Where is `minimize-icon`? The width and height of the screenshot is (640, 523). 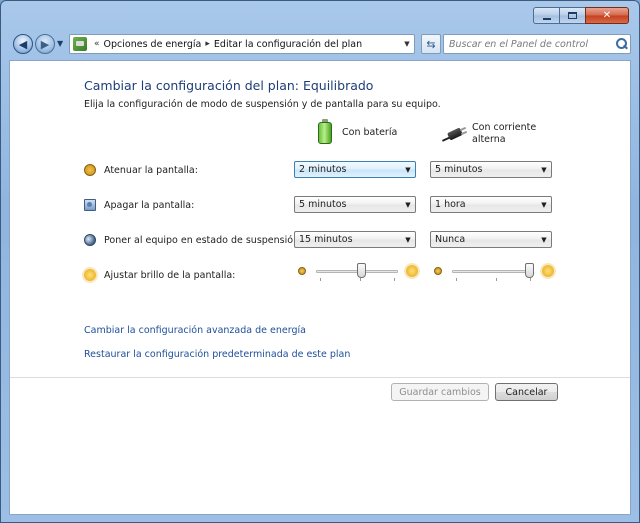 minimize-icon is located at coordinates (546, 18).